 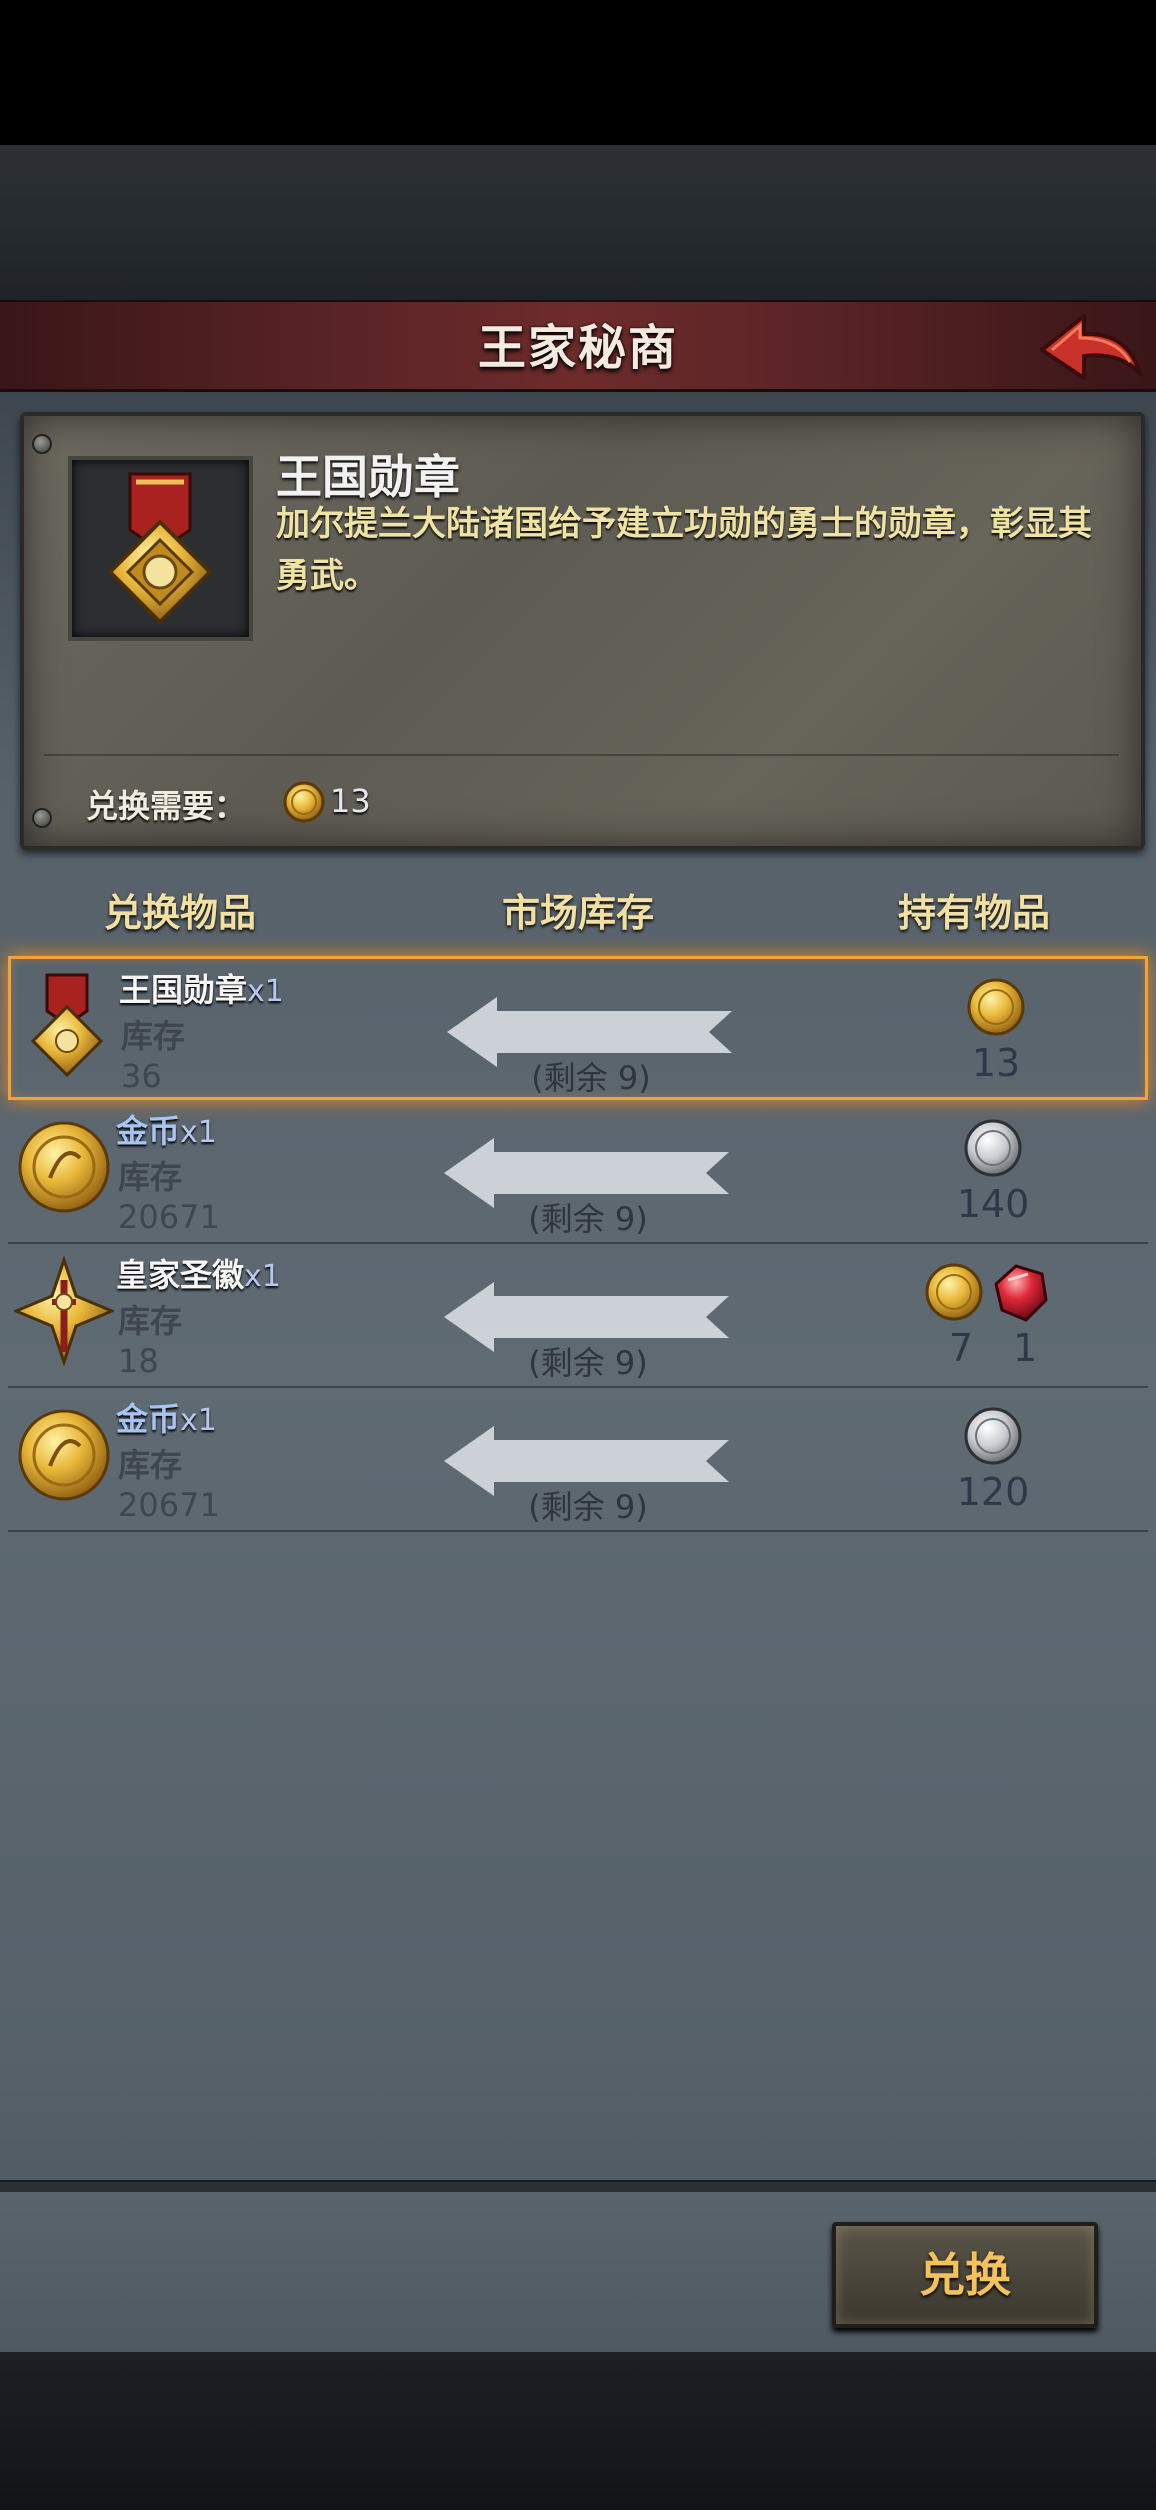 What do you see at coordinates (581, 755) in the screenshot?
I see `card-divider` at bounding box center [581, 755].